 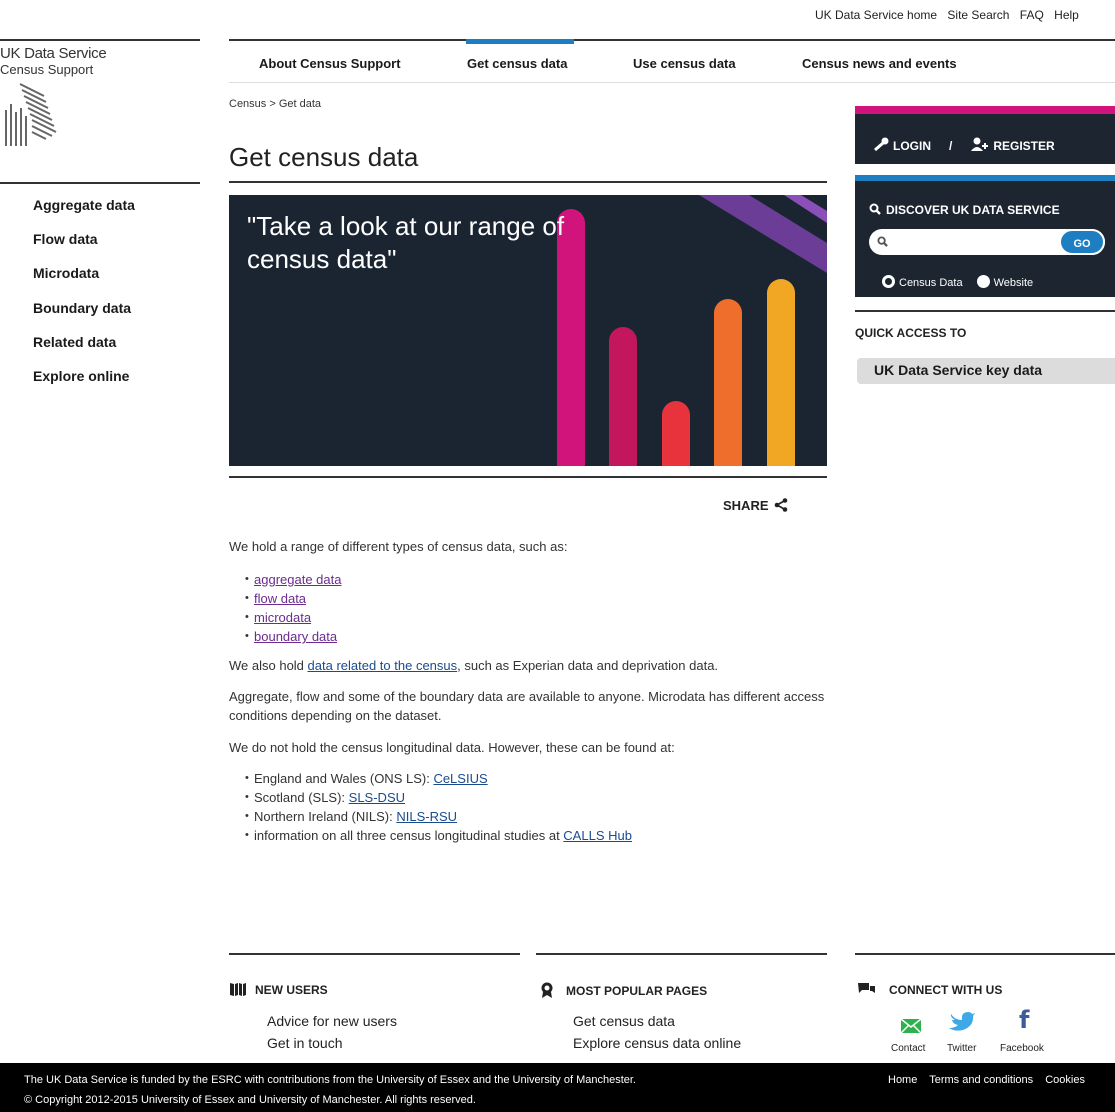 What do you see at coordinates (672, 82) in the screenshot?
I see `main-nav-underline` at bounding box center [672, 82].